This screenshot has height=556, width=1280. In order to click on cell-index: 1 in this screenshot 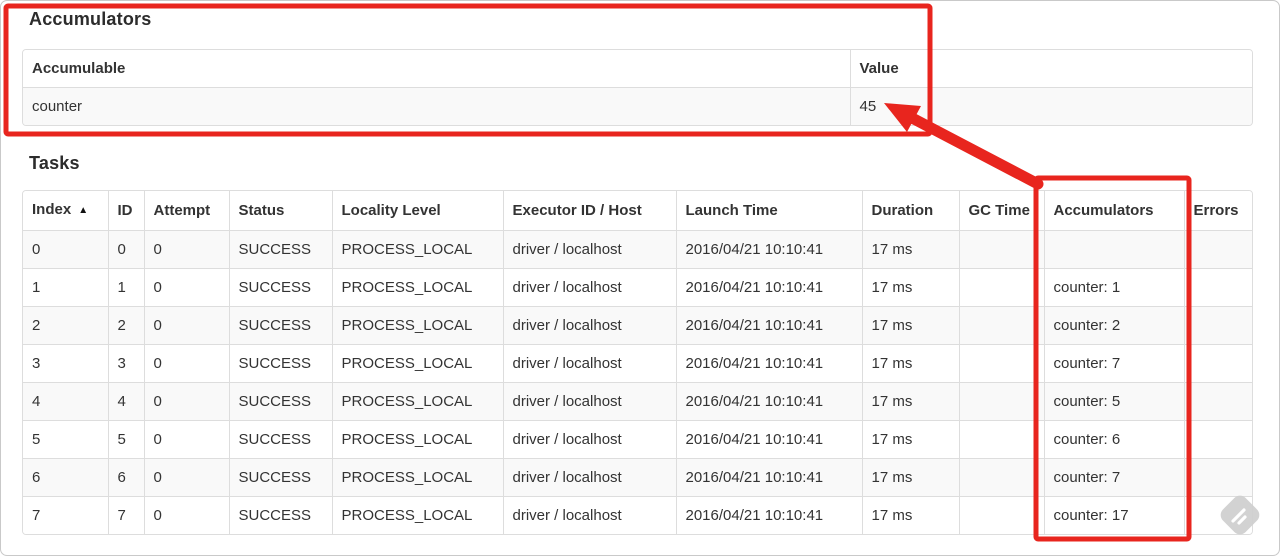, I will do `click(36, 287)`.